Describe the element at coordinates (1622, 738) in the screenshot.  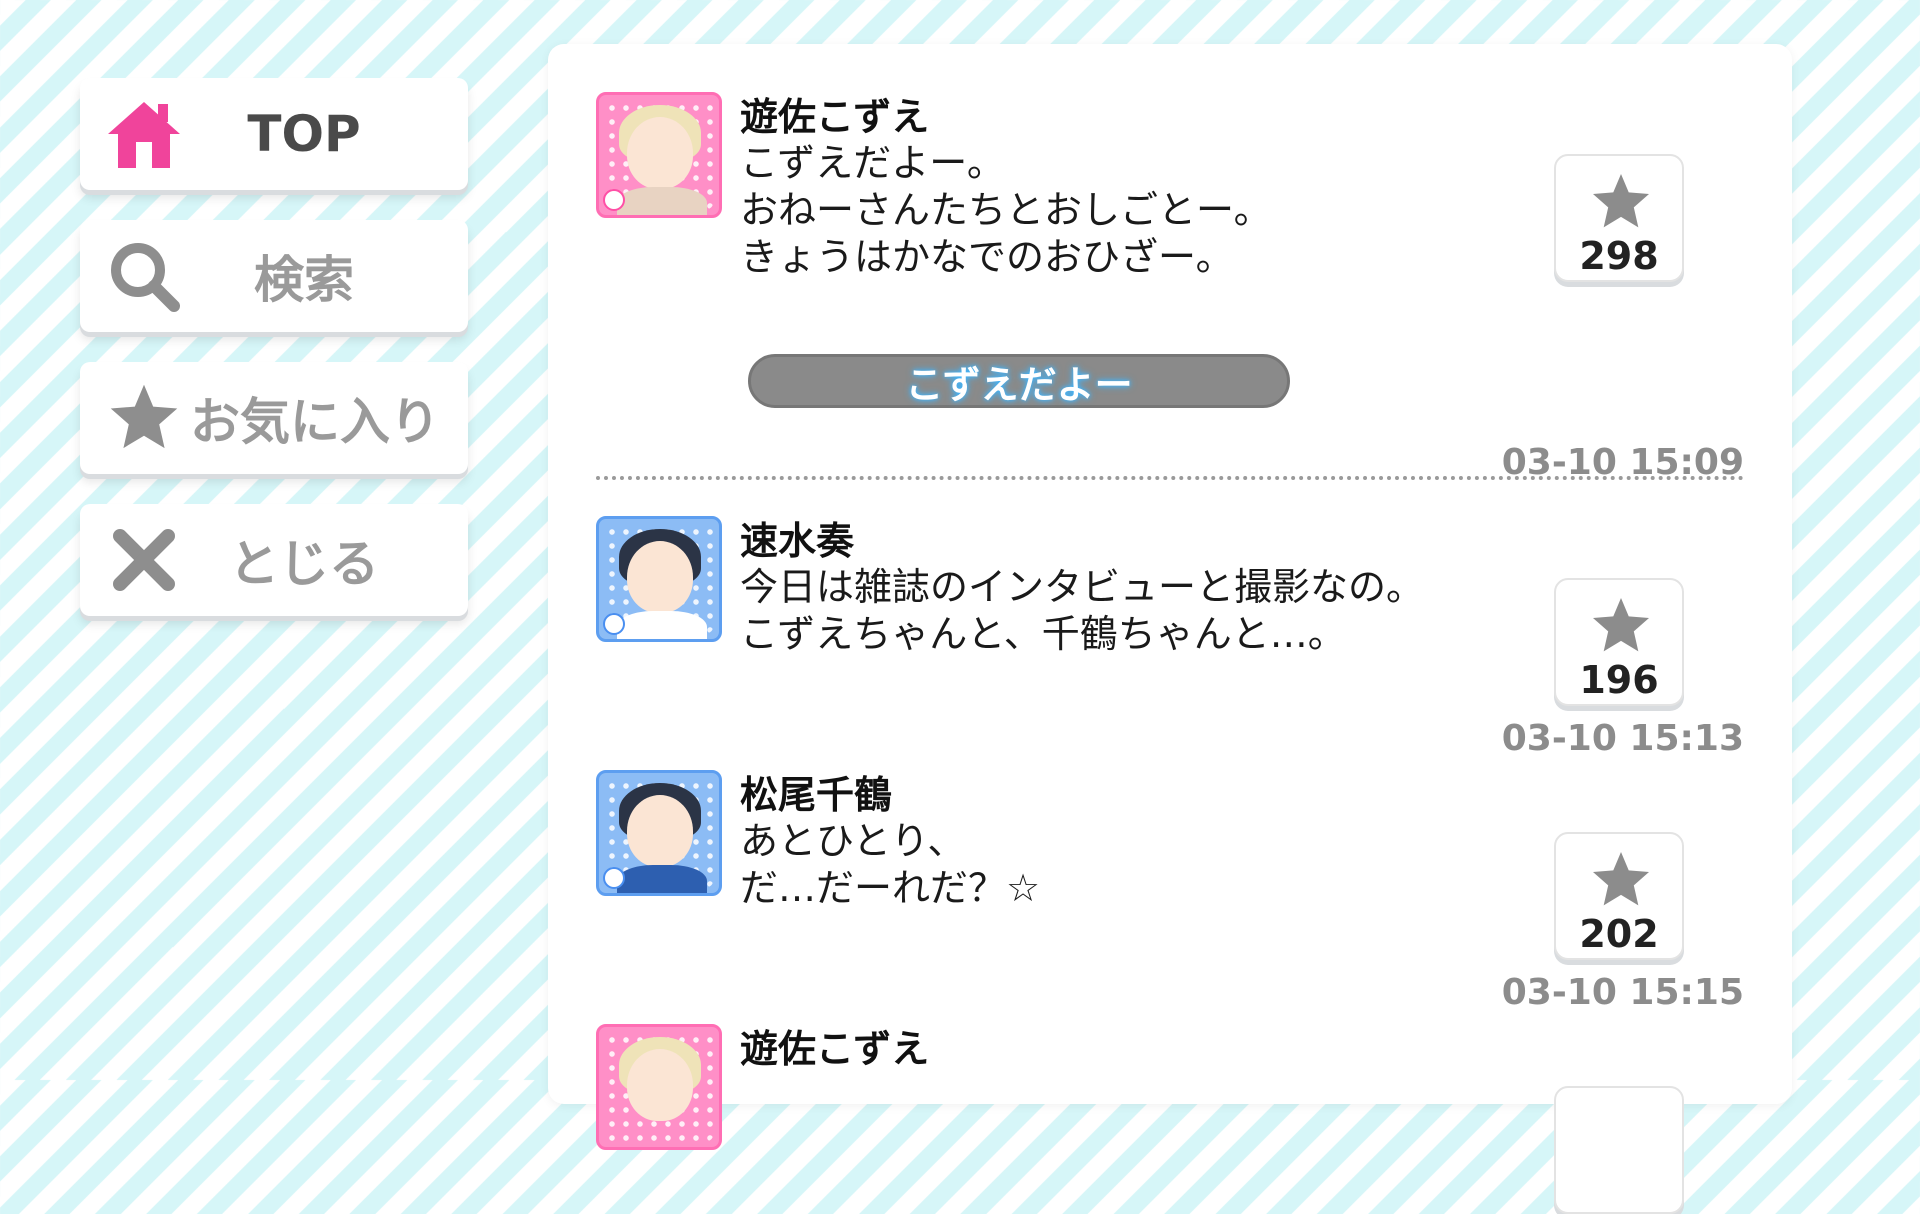
I see `post-timestamp: 03-10 15:13` at that location.